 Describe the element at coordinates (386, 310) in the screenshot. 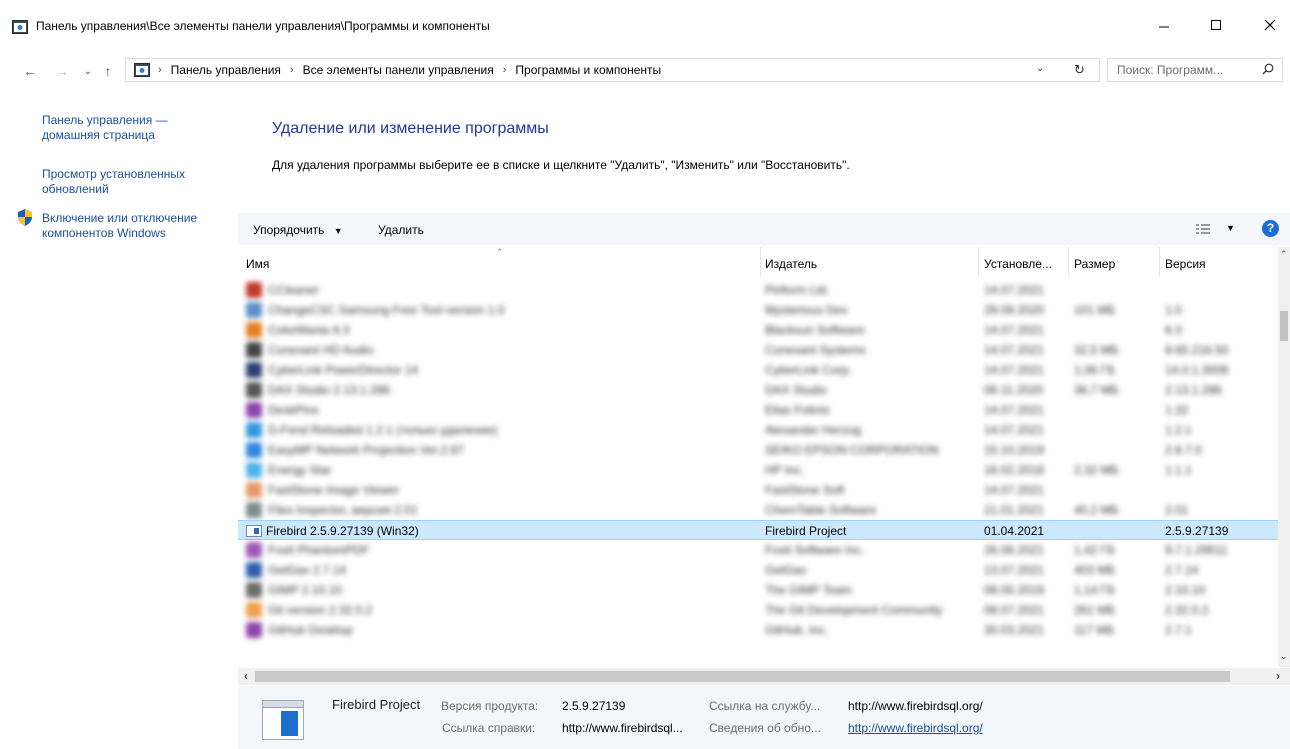

I see `cell-name: ChangeCSC Samsung Free Tool version 1.0` at that location.